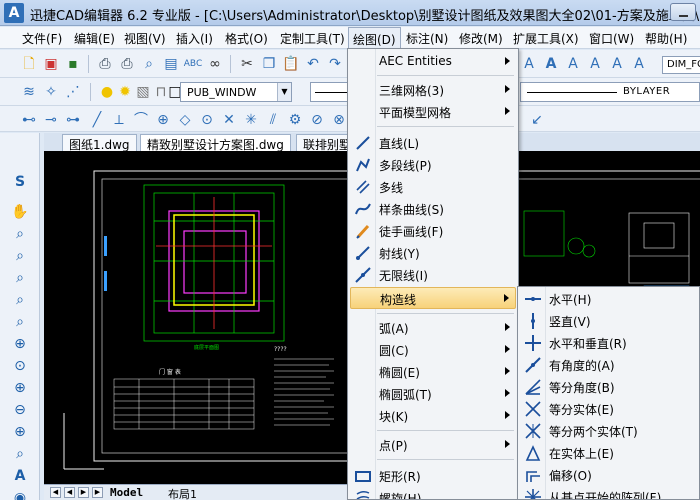  I want to click on save-icon: ▪, so click(73, 64).